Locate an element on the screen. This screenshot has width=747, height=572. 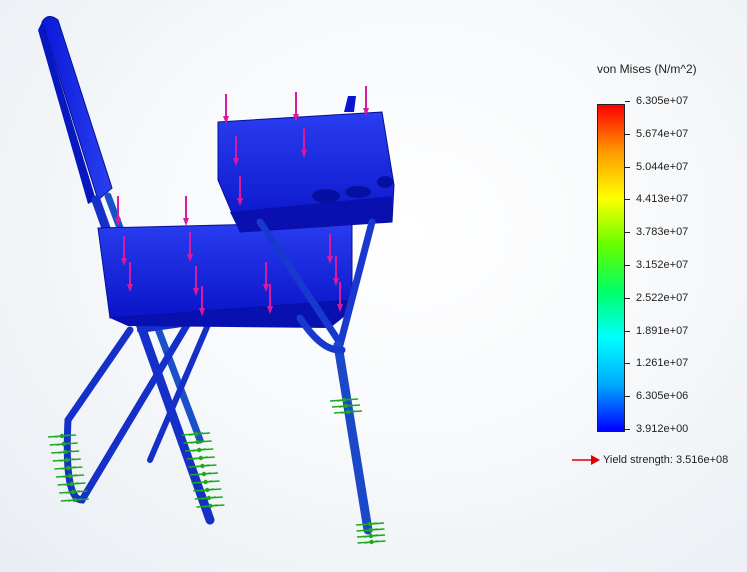
stress-color-bar is located at coordinates (611, 268).